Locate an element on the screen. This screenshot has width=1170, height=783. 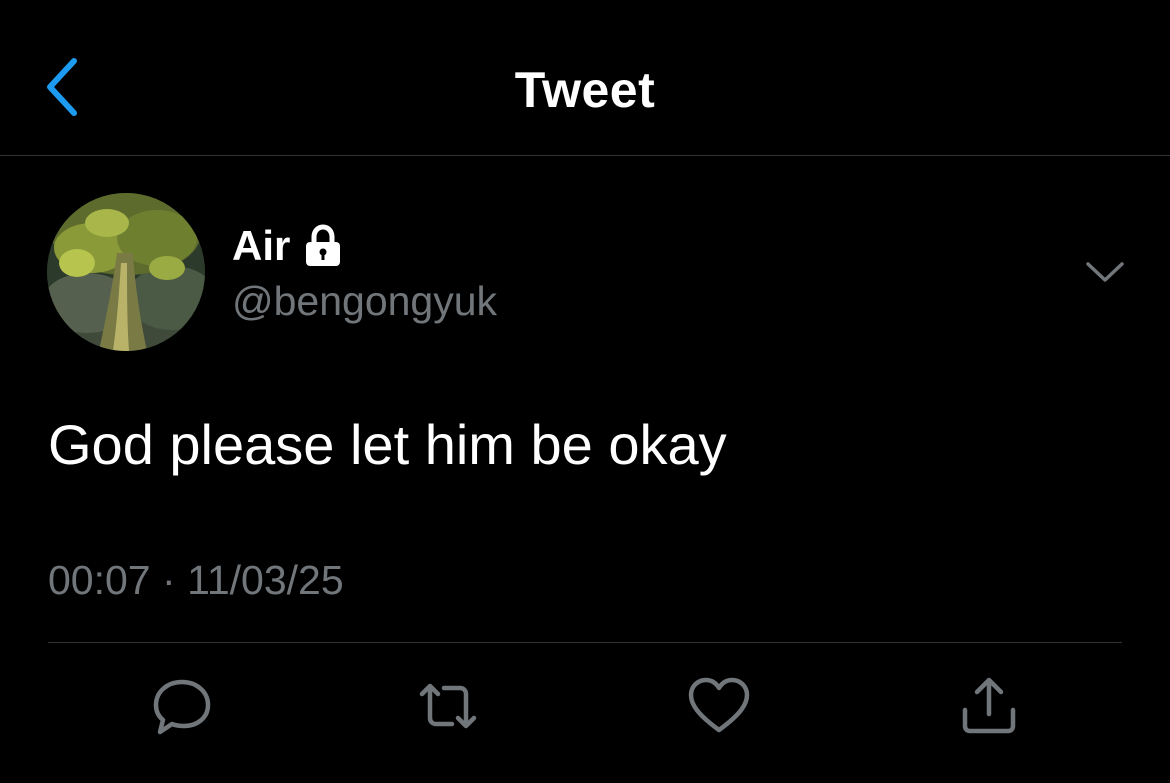
share-icon is located at coordinates (989, 705).